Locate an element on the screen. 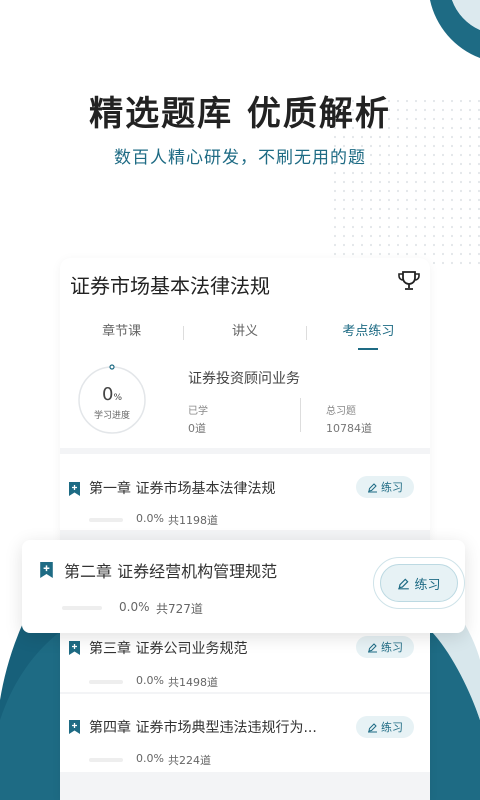  trophy-icon is located at coordinates (409, 281).